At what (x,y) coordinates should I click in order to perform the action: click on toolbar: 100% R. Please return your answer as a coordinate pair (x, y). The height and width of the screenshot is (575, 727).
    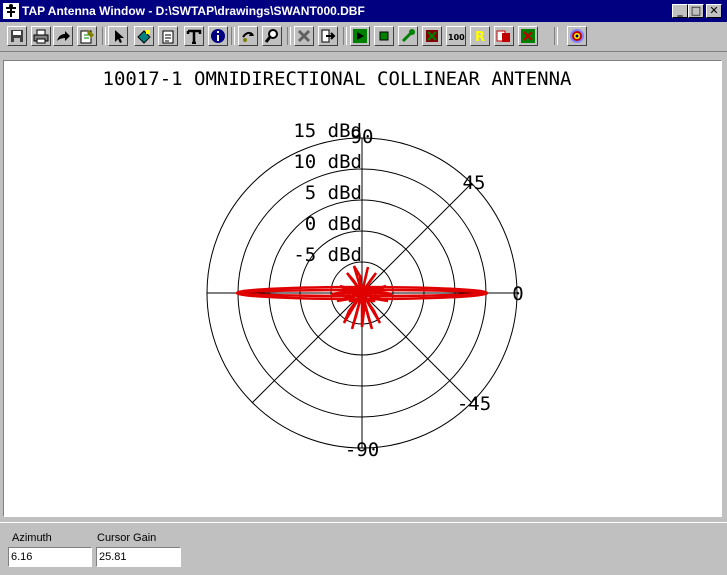
    Looking at the image, I should click on (363, 37).